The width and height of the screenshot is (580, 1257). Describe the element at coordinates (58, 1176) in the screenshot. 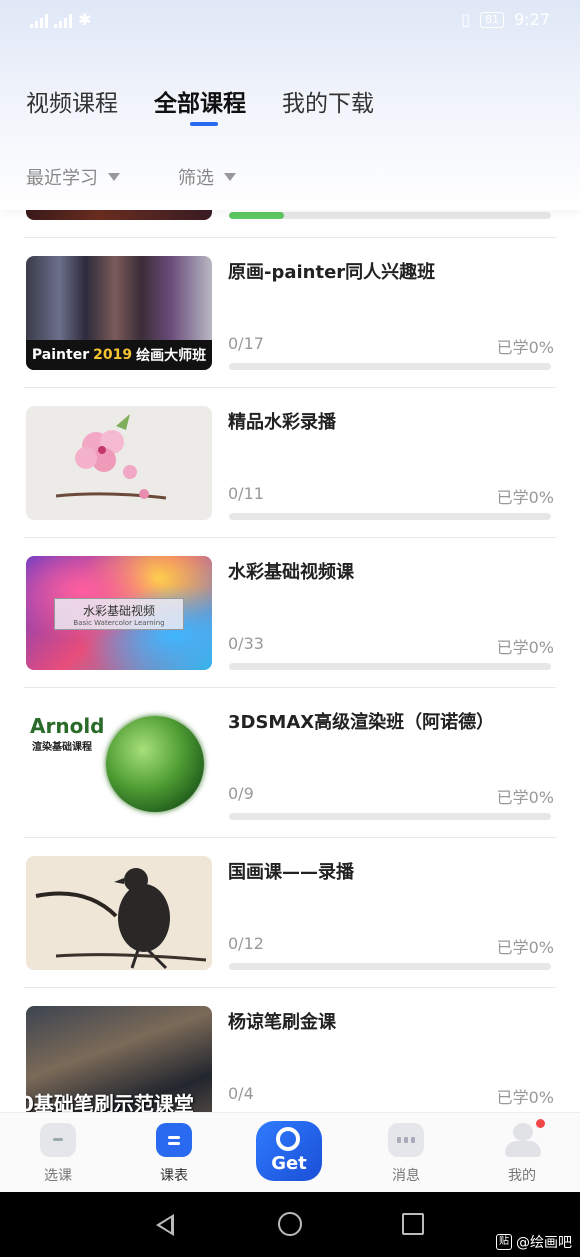

I see `nav-label: 选课` at that location.